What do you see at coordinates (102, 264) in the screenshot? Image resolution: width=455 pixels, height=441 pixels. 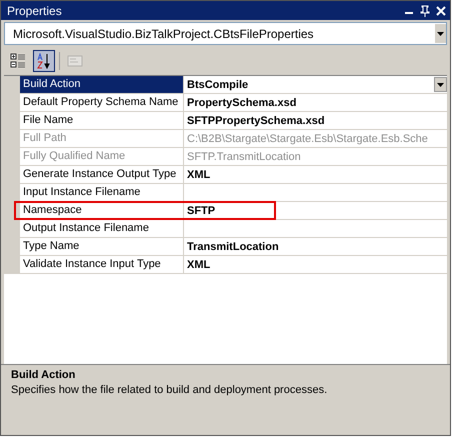 I see `property-name: Validate Instance Input Type` at bounding box center [102, 264].